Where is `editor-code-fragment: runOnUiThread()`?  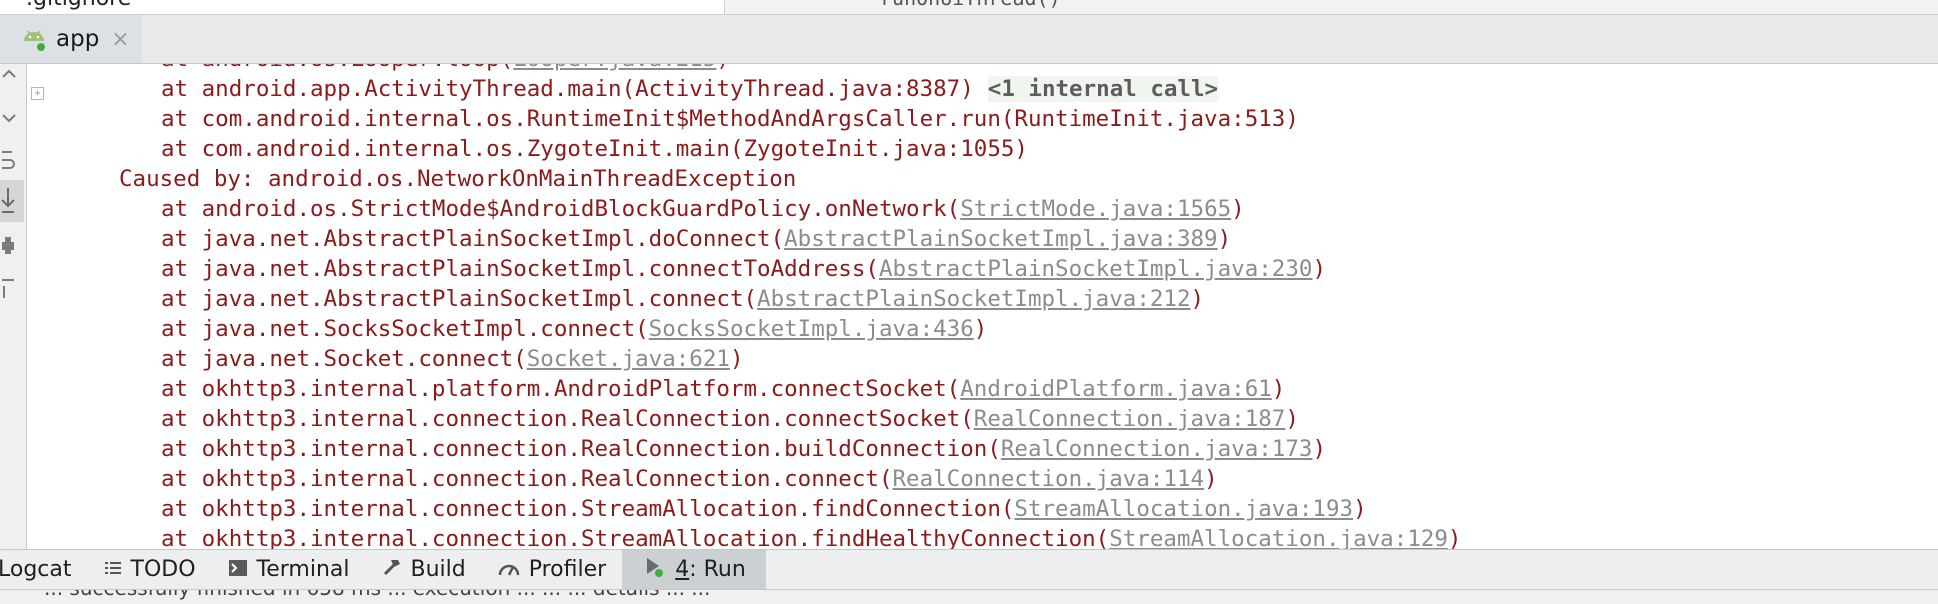
editor-code-fragment: runOnUiThread() is located at coordinates (970, 5).